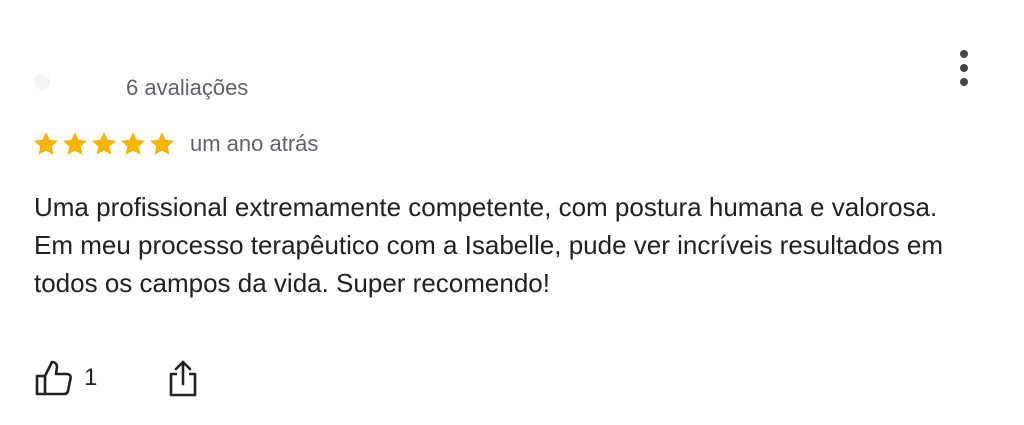 The height and width of the screenshot is (425, 1024). Describe the element at coordinates (964, 54) in the screenshot. I see `more-vert-icon` at that location.